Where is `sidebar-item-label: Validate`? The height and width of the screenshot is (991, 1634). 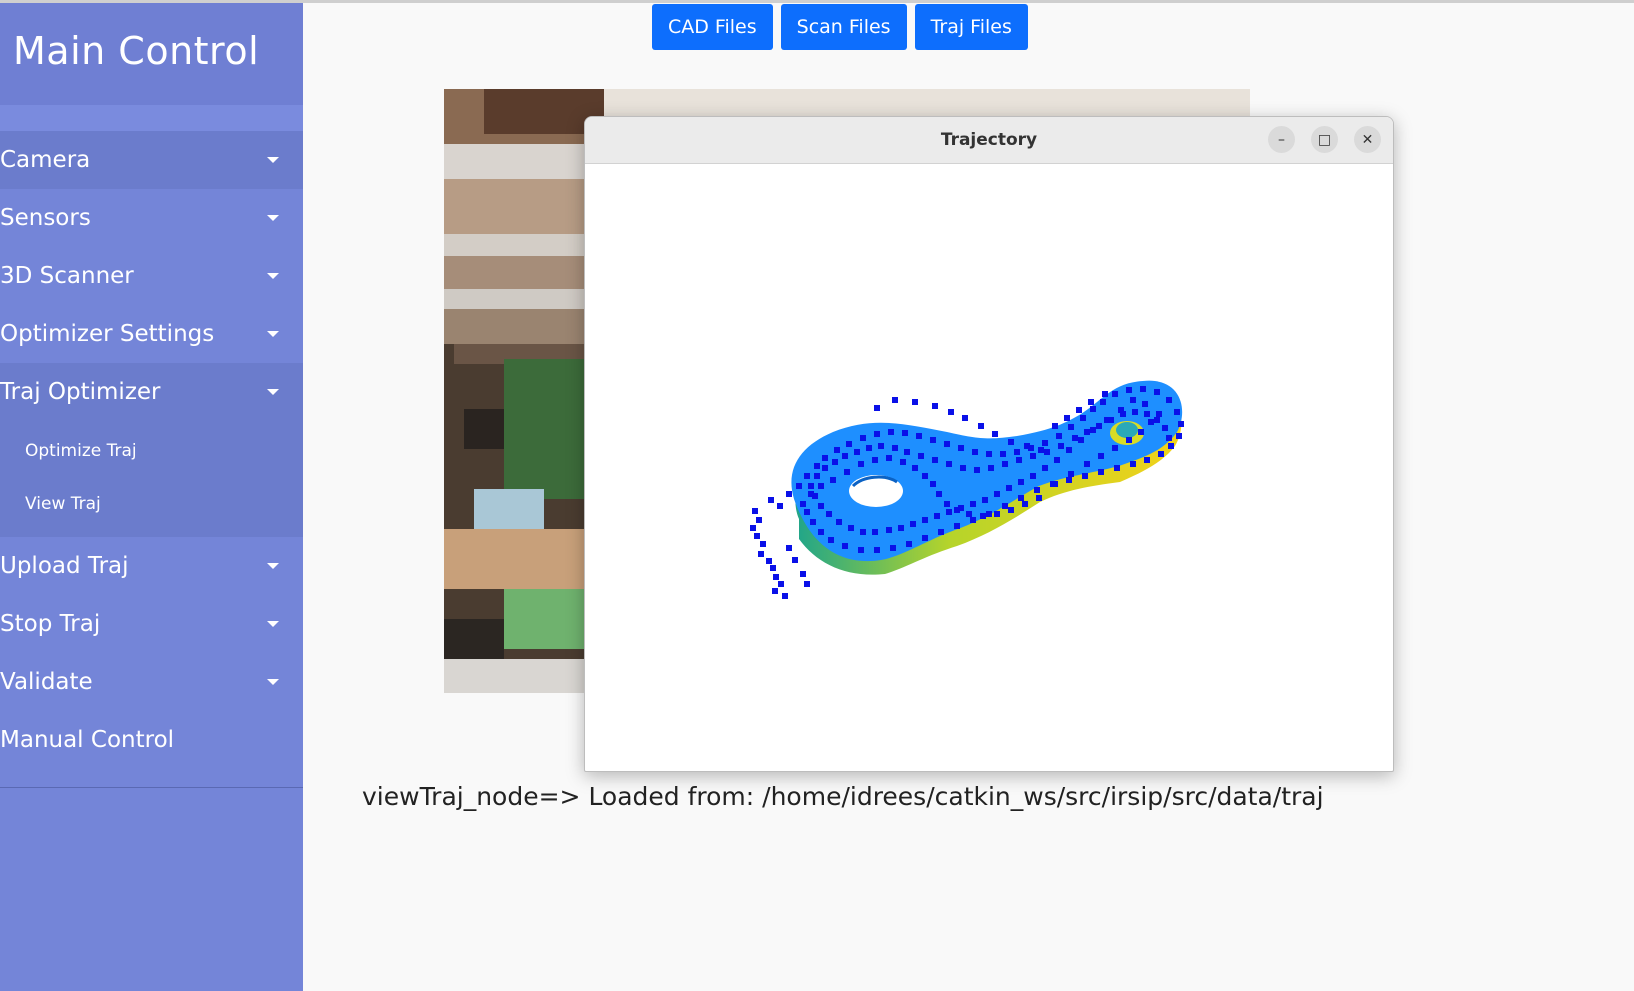
sidebar-item-label: Validate is located at coordinates (46, 682).